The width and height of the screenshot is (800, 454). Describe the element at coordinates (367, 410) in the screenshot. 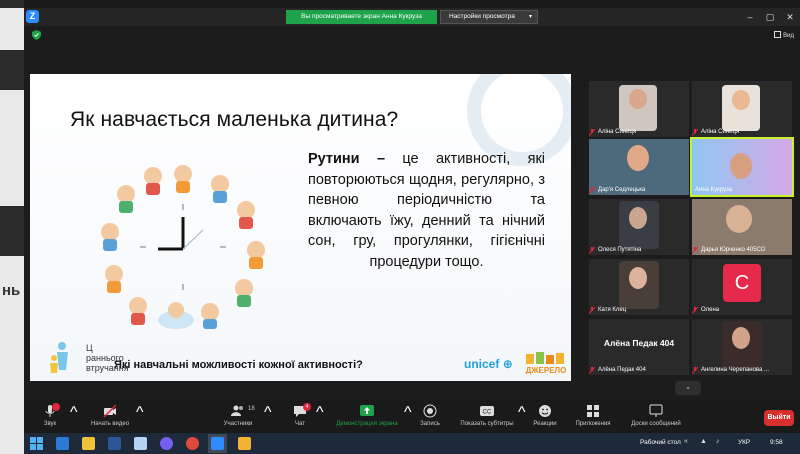

I see `share-screen-icon` at that location.